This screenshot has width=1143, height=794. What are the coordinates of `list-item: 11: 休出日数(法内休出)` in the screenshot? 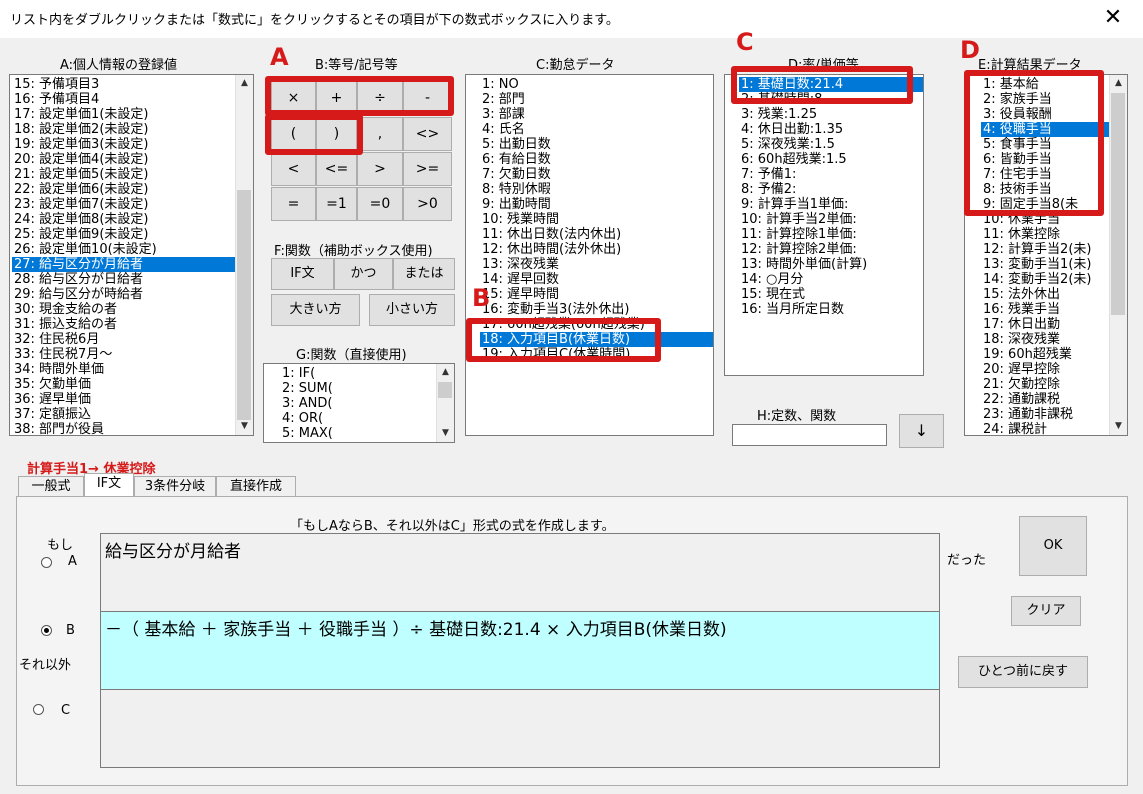 It's located at (596, 234).